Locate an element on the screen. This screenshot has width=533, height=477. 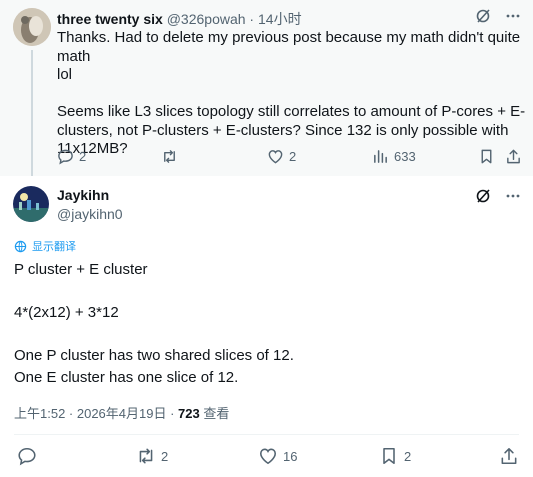
post-actions: 2 16 2 is located at coordinates (266, 457).